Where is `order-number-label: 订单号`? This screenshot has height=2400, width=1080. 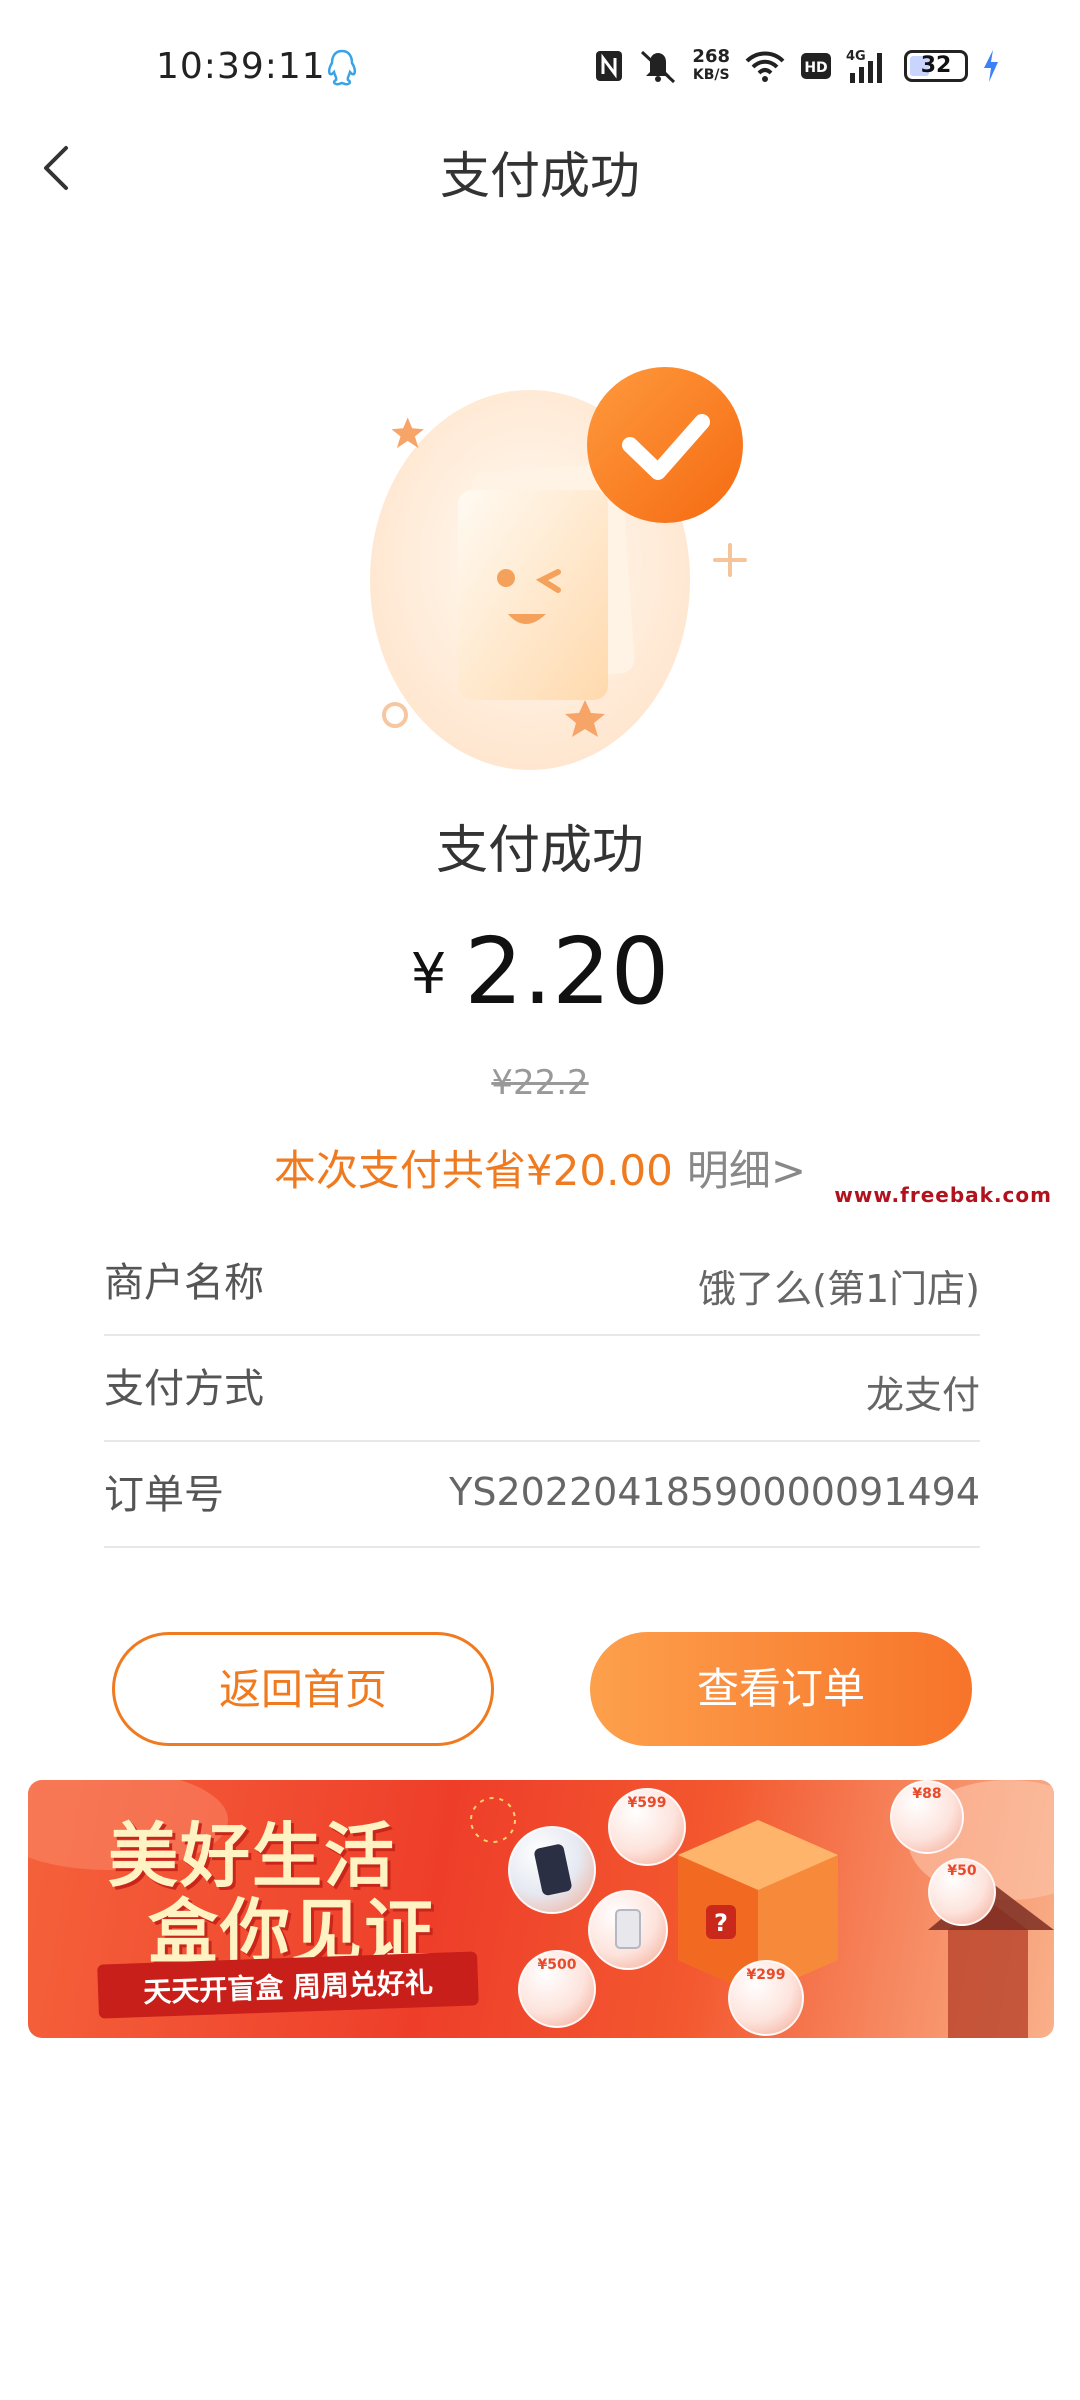 order-number-label: 订单号 is located at coordinates (164, 1495).